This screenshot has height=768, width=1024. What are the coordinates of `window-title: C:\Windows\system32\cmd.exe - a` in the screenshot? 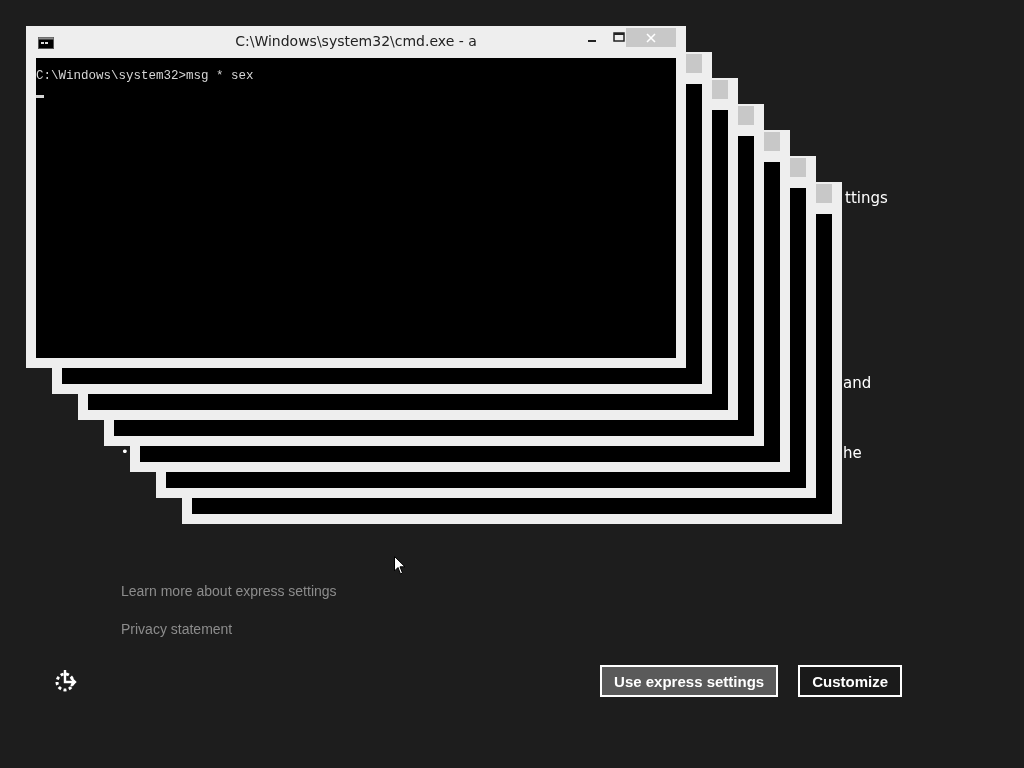 It's located at (356, 41).